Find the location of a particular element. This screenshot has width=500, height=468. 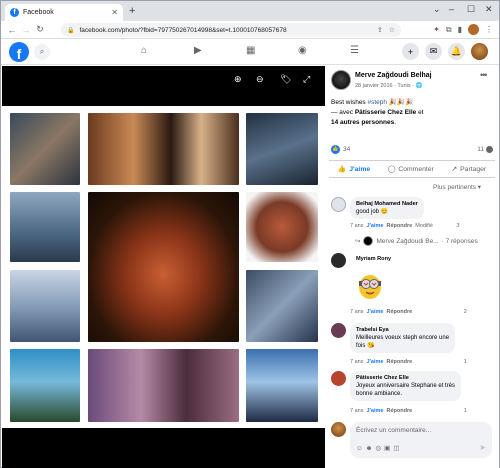

my-avatar is located at coordinates (338, 429).